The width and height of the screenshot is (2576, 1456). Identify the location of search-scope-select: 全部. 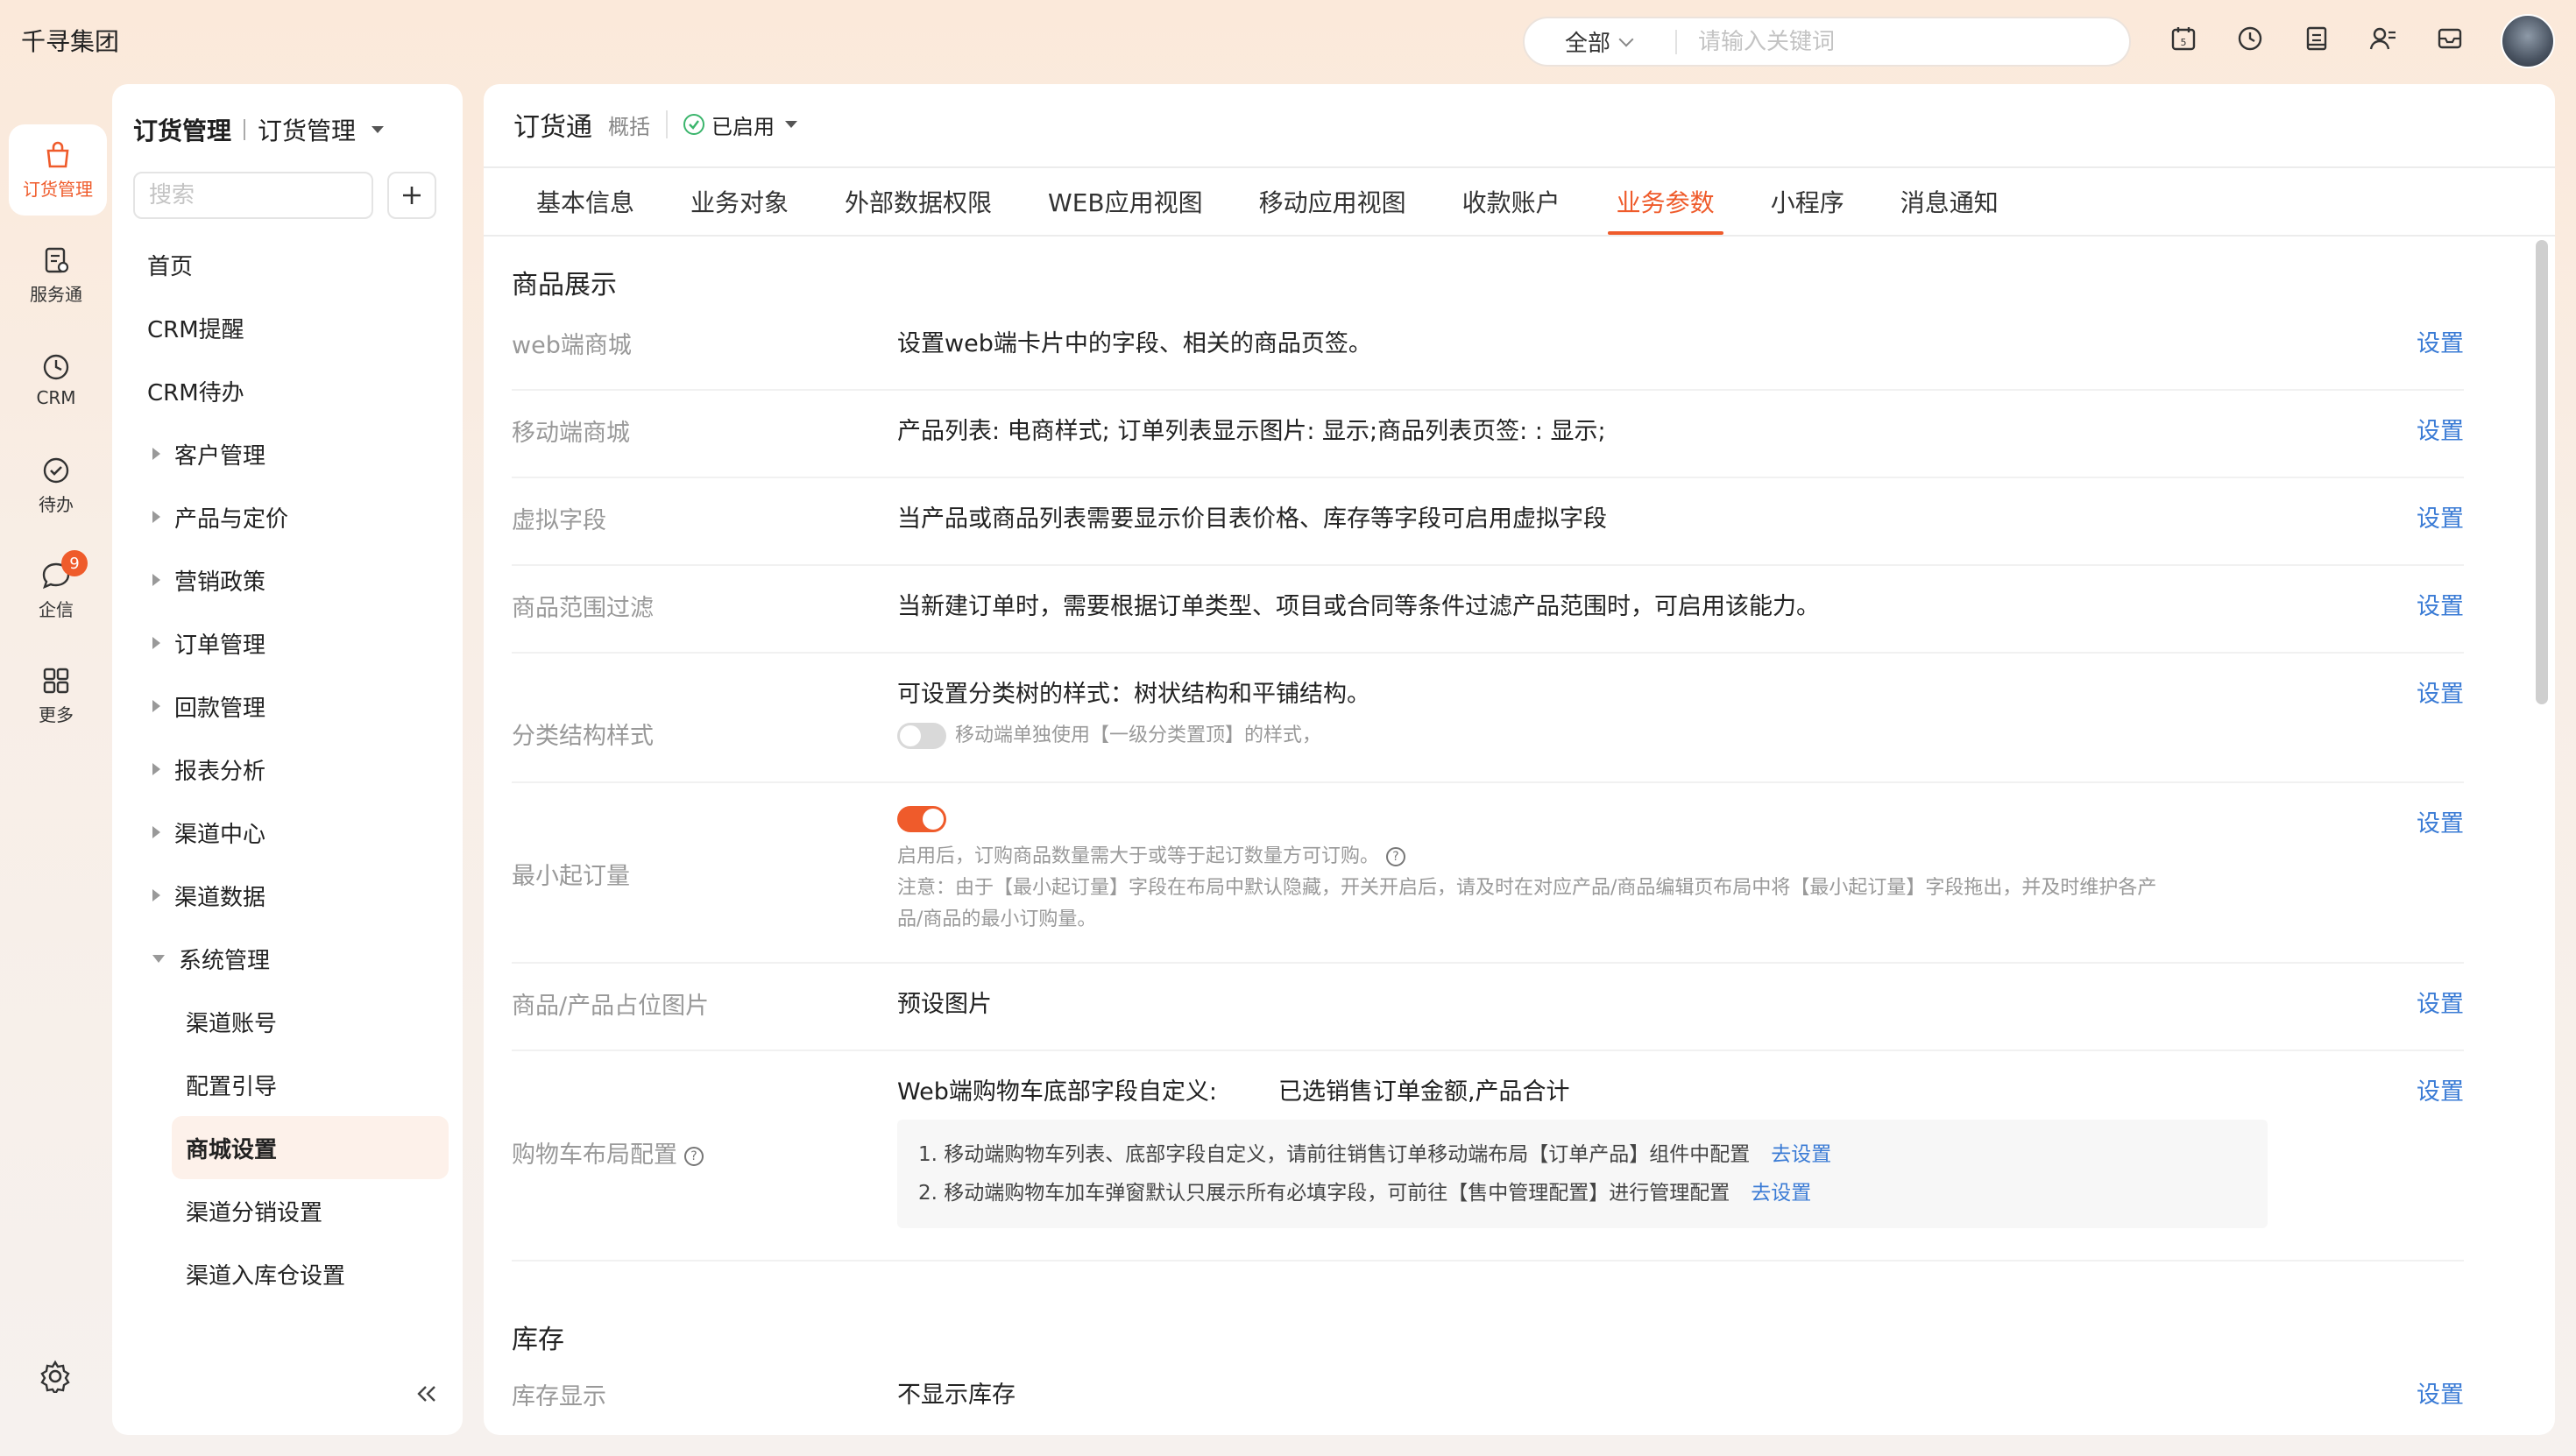
(1600, 41).